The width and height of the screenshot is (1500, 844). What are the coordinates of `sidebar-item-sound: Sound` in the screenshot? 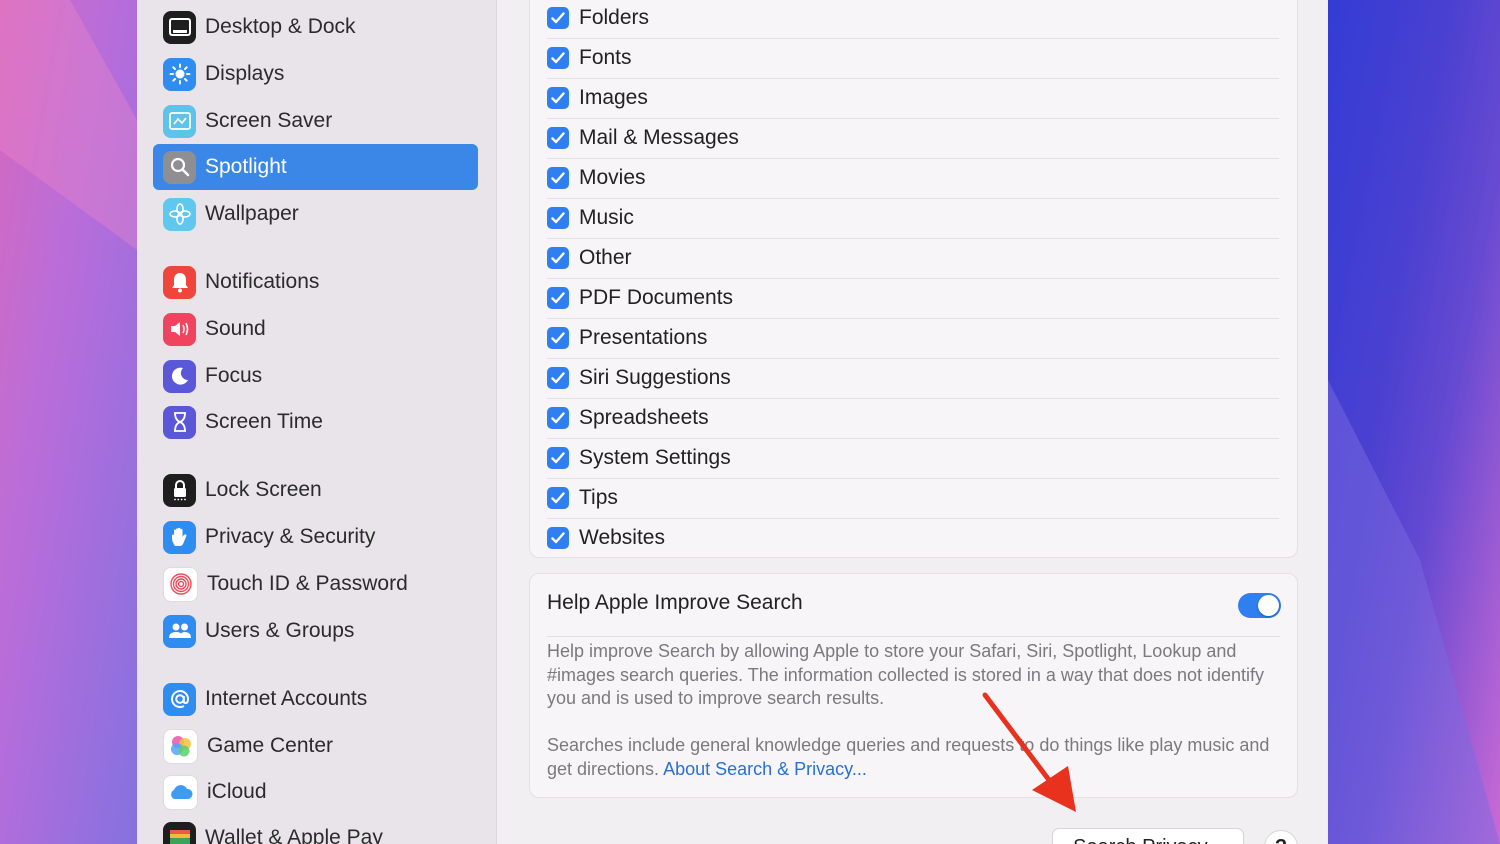 It's located at (315, 329).